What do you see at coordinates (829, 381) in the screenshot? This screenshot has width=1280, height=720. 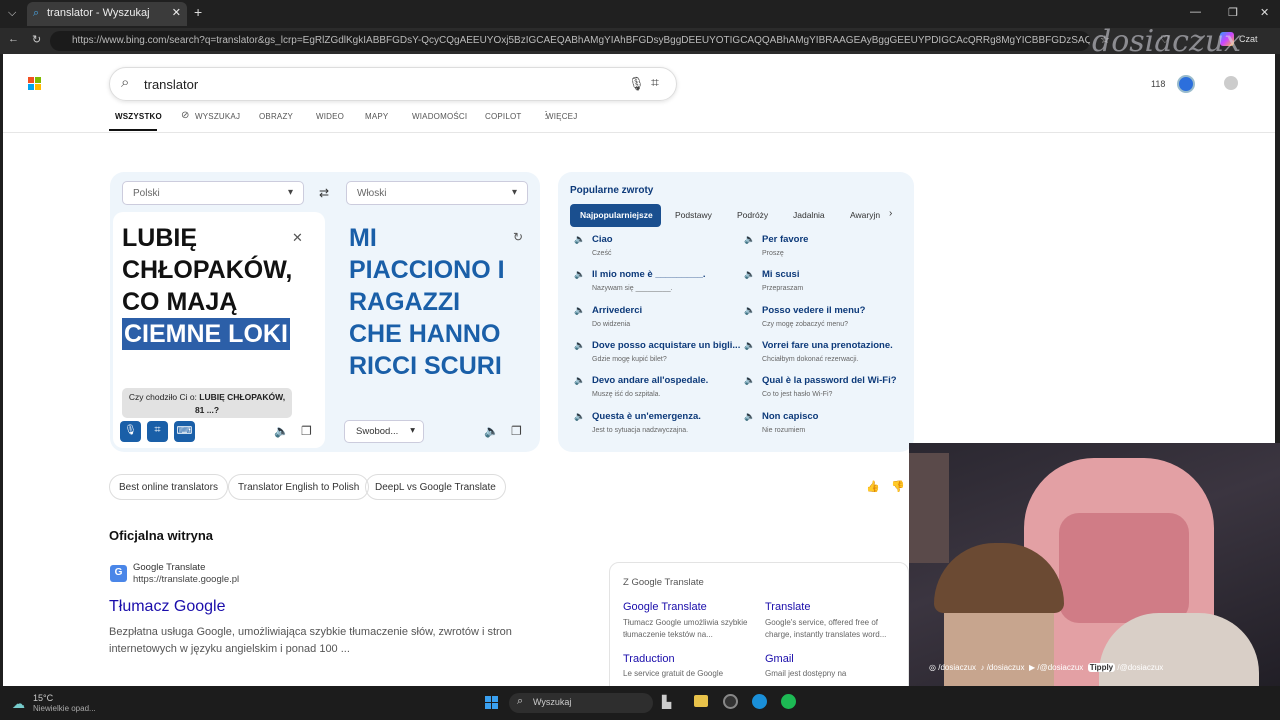 I see `phrase-italian: Qual è la password del Wi-Fi?` at bounding box center [829, 381].